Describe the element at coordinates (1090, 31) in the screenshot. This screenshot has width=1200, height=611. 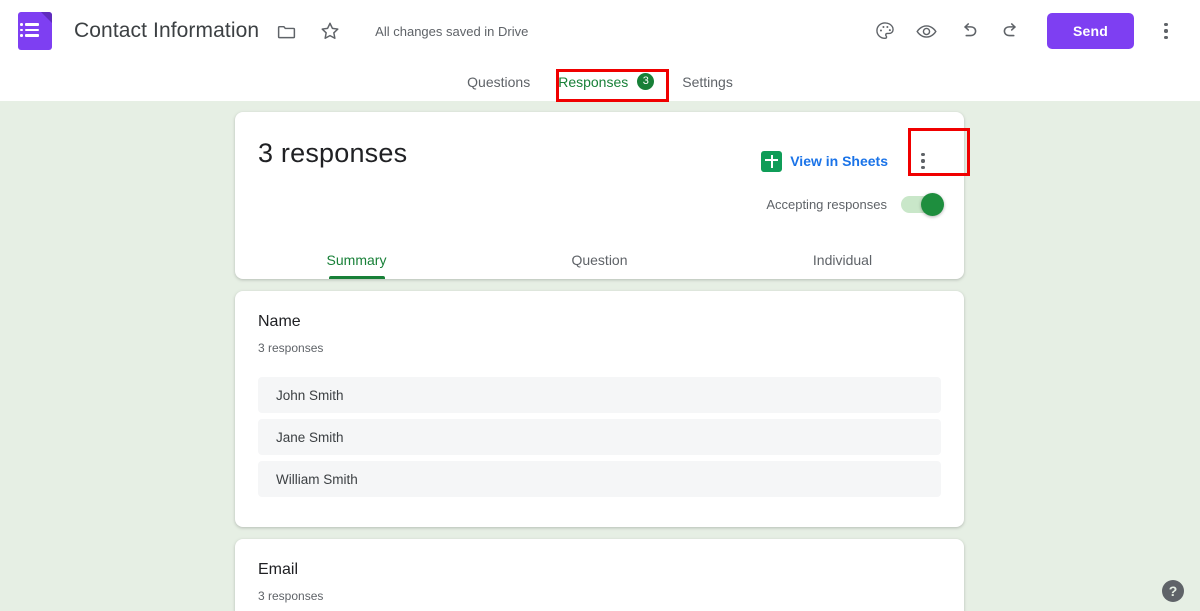
I see `send-button: Send` at that location.